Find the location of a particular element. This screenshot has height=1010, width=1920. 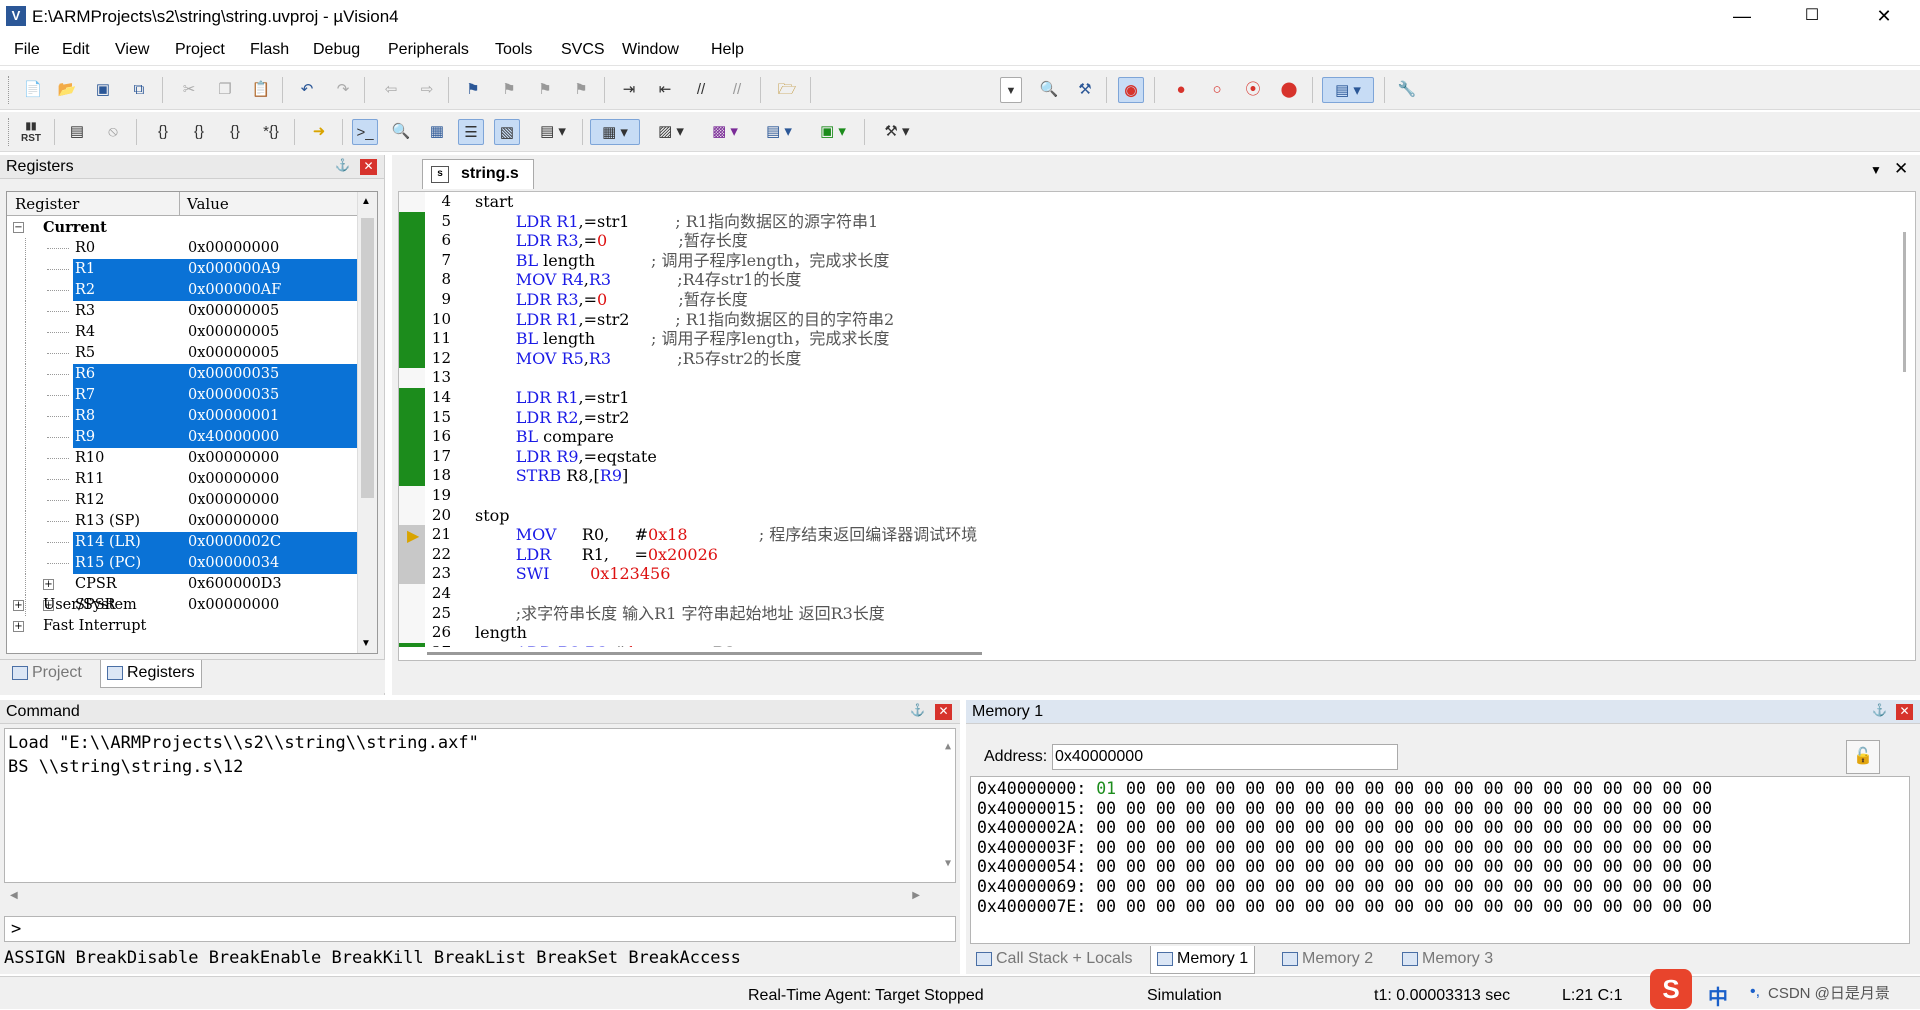

register-row: R6 0x00000035 is located at coordinates (183, 374).